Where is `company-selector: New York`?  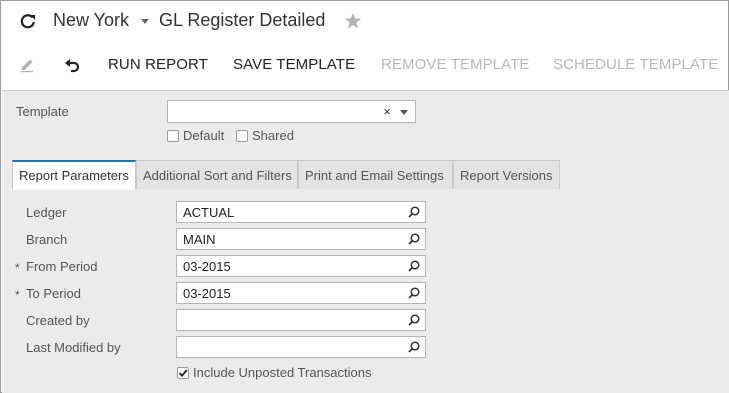 company-selector: New York is located at coordinates (91, 20).